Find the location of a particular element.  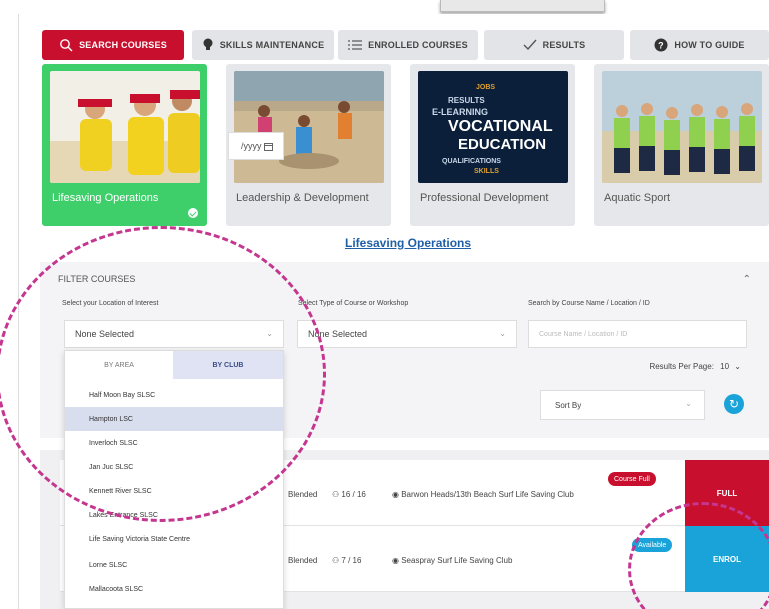

svg-text: SKILLS is located at coordinates (486, 171).